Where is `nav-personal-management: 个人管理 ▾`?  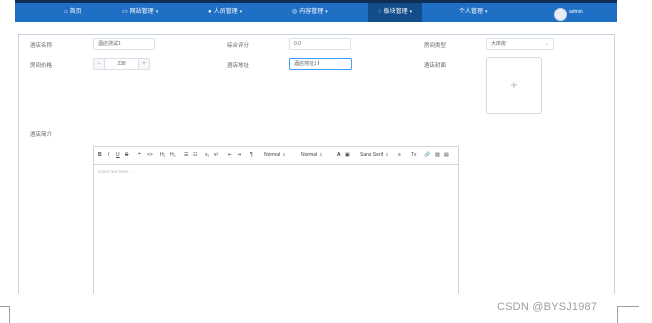 nav-personal-management: 个人管理 ▾ is located at coordinates (473, 12).